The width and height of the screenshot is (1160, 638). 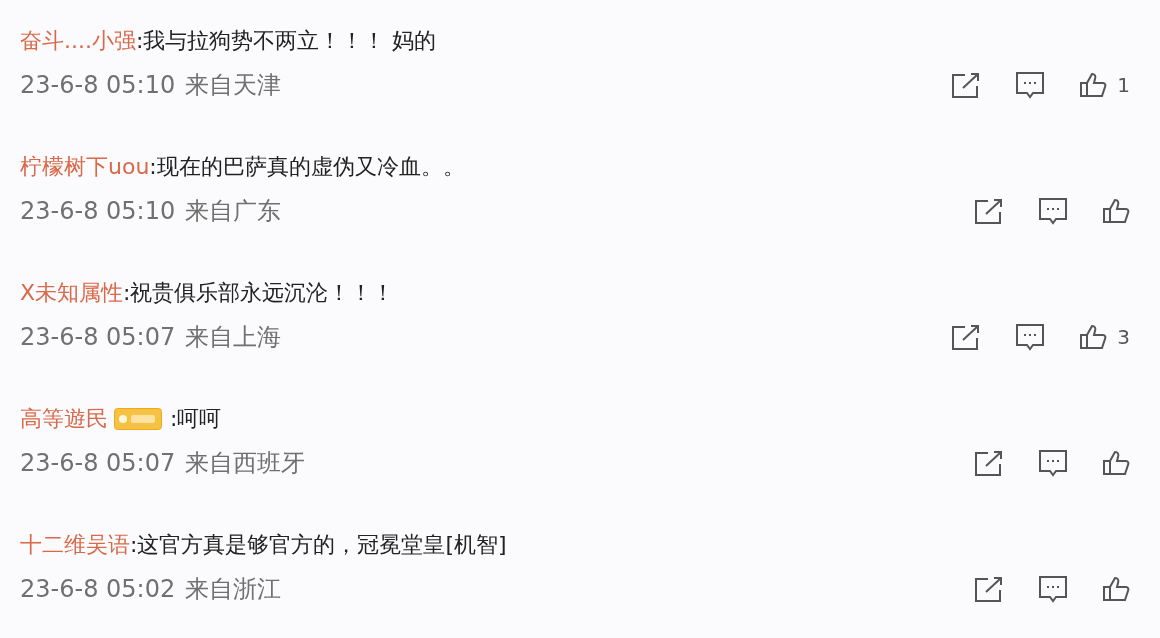 What do you see at coordinates (98, 589) in the screenshot?
I see `comment-time: 23-6-8 05:02` at bounding box center [98, 589].